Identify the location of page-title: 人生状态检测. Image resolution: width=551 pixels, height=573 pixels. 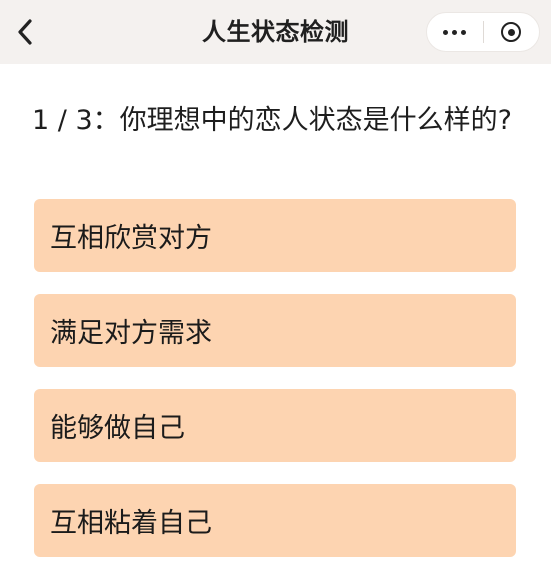
(275, 32).